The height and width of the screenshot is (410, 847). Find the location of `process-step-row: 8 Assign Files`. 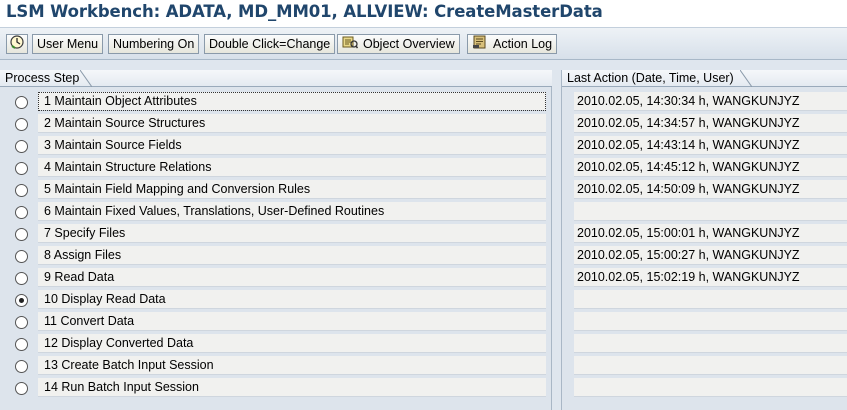

process-step-row: 8 Assign Files is located at coordinates (276, 255).